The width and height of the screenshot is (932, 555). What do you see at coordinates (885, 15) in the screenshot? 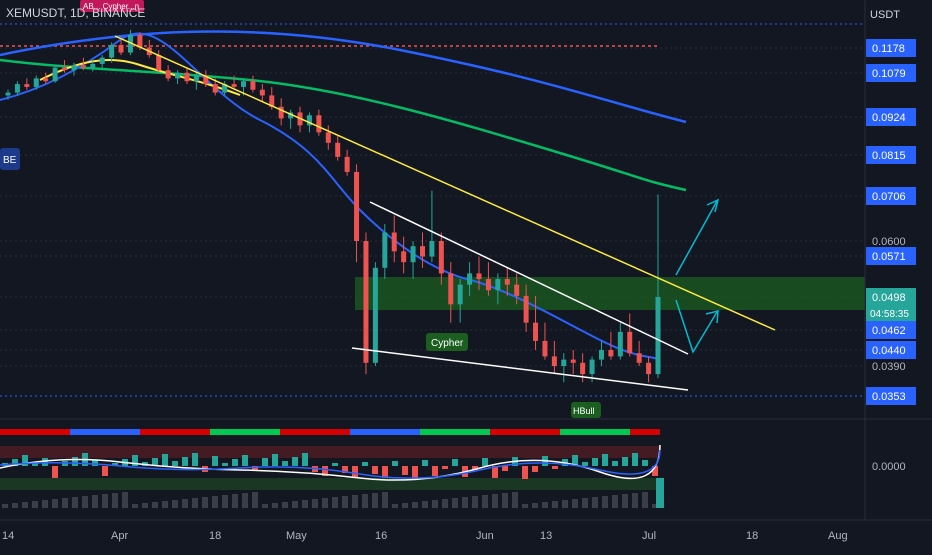
I see `currency-label: USDT` at bounding box center [885, 15].